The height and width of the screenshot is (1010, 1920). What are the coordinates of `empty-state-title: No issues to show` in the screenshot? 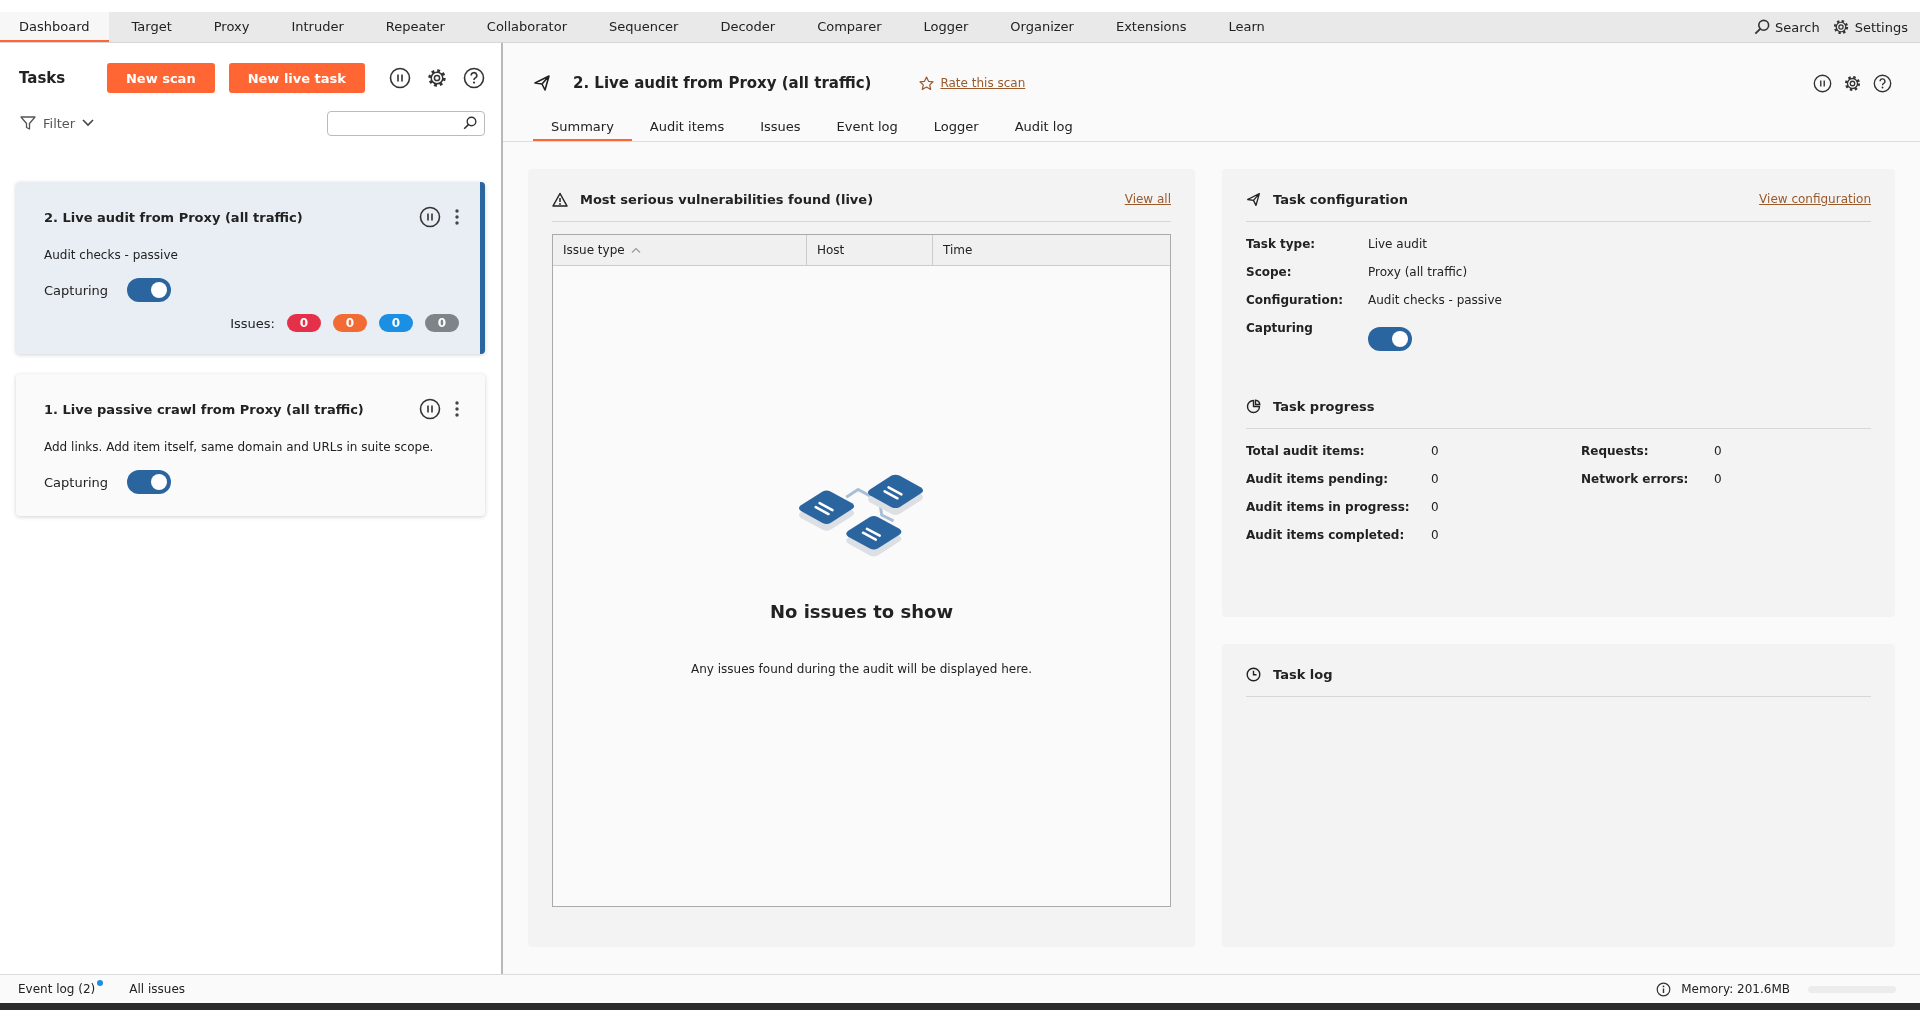 It's located at (861, 611).